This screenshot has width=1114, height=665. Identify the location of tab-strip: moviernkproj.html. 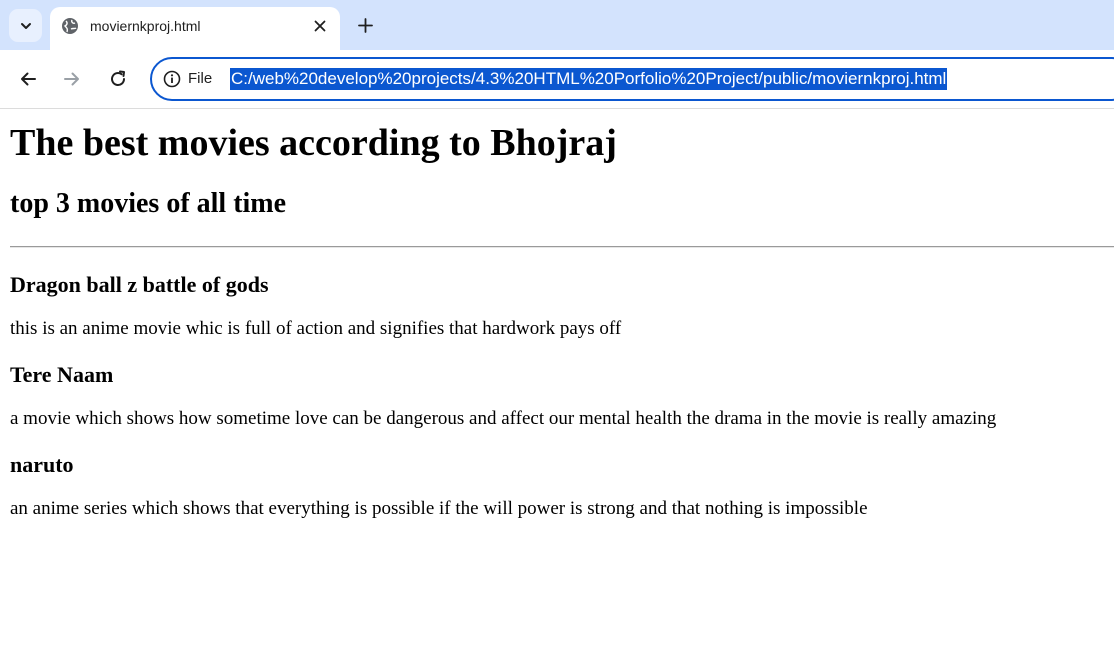
(557, 25).